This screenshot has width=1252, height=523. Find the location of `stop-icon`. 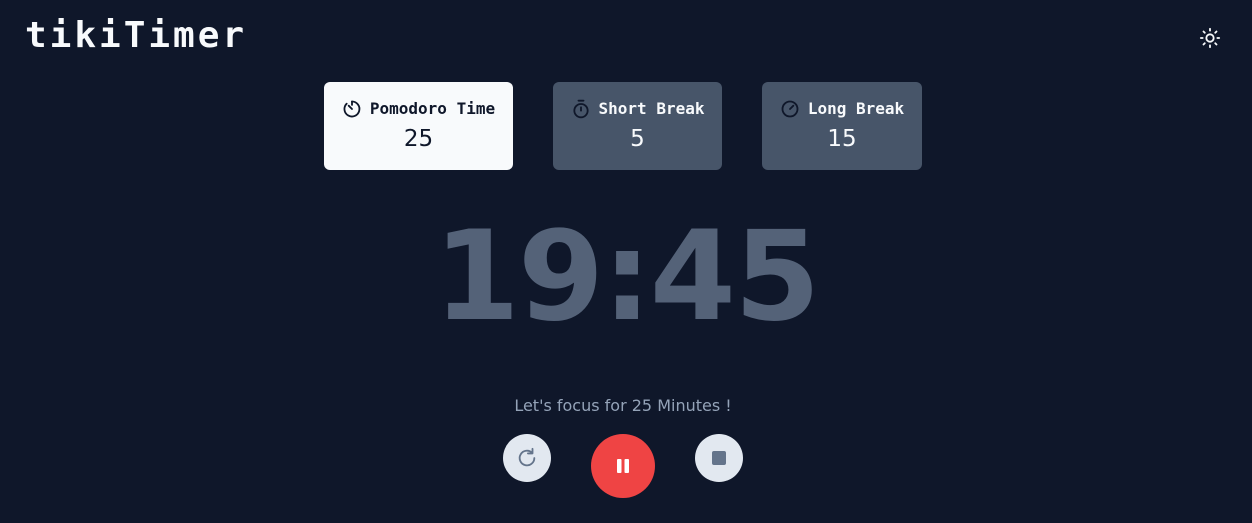

stop-icon is located at coordinates (719, 458).